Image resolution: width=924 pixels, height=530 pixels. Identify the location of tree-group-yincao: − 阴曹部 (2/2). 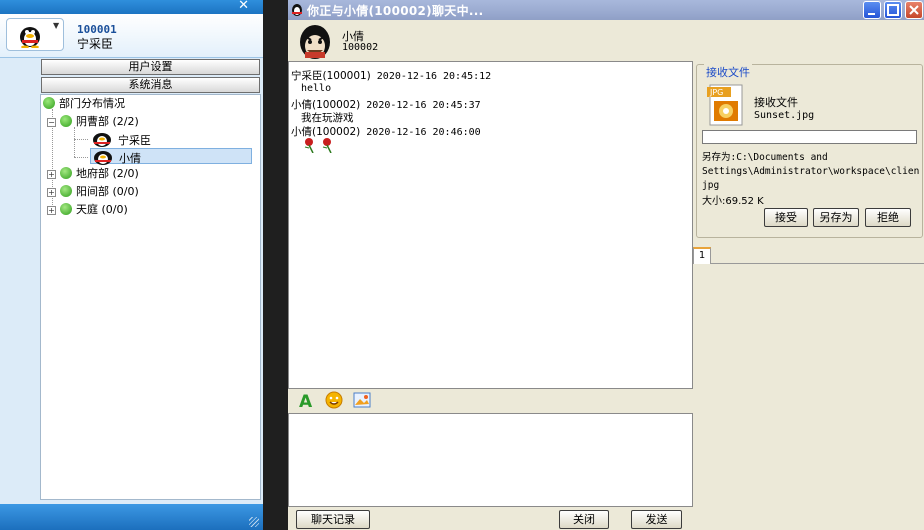
(93, 122).